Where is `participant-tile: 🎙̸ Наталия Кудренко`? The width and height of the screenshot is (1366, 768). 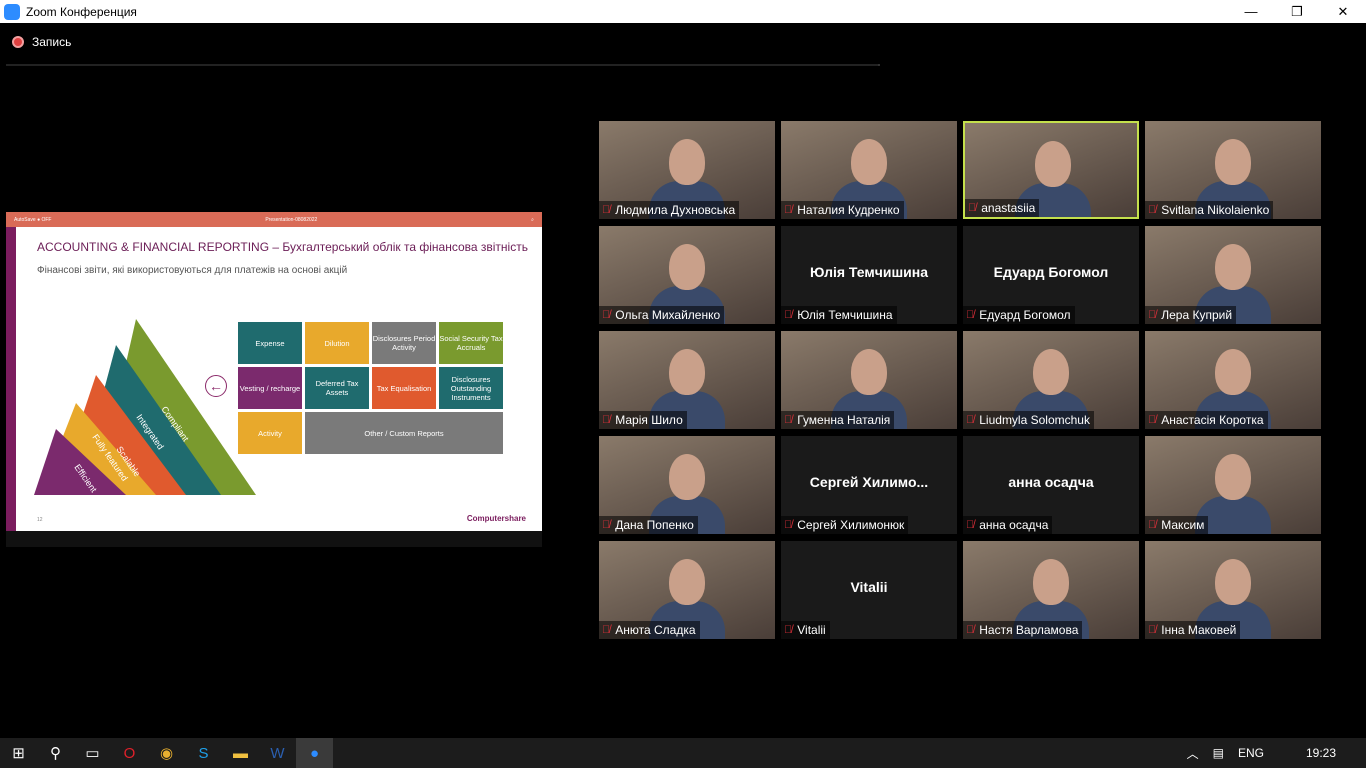 participant-tile: 🎙̸ Наталия Кудренко is located at coordinates (869, 170).